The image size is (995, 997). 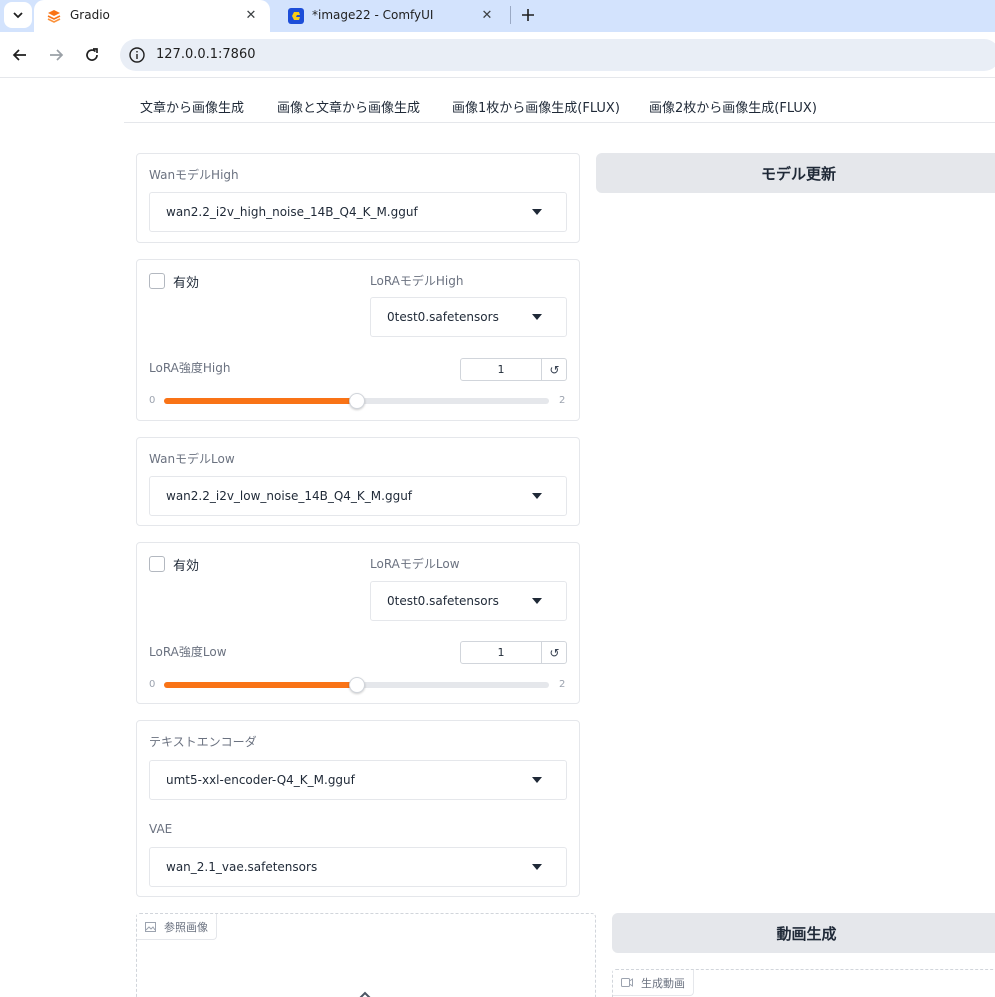 I want to click on reference-image-upload: 参照画像, so click(x=366, y=955).